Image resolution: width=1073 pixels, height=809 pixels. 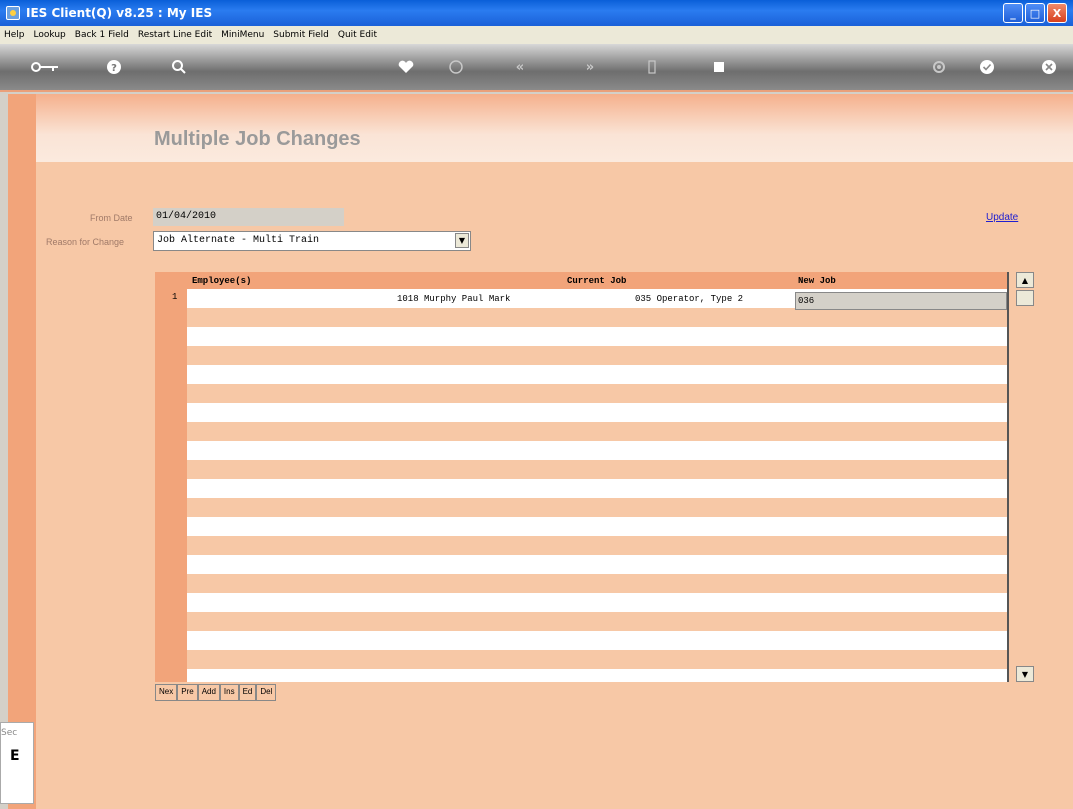 What do you see at coordinates (719, 67) in the screenshot?
I see `stop-icon` at bounding box center [719, 67].